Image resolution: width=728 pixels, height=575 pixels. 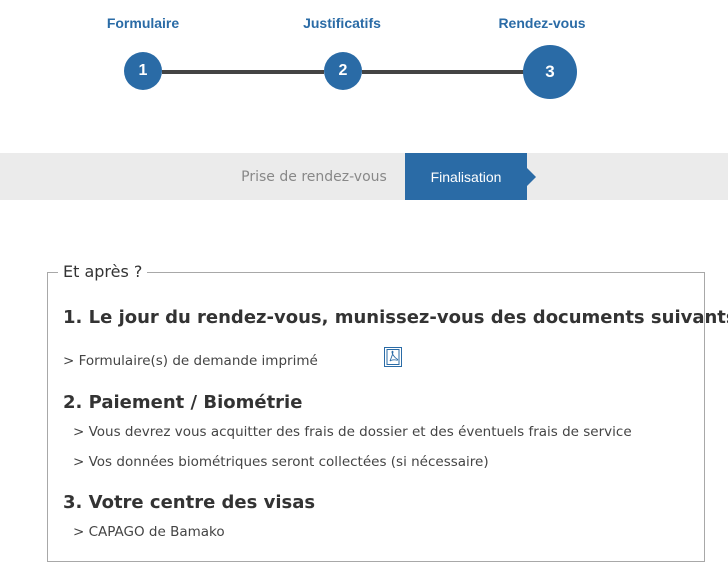 What do you see at coordinates (143, 71) in the screenshot?
I see `step-1-circle: 1` at bounding box center [143, 71].